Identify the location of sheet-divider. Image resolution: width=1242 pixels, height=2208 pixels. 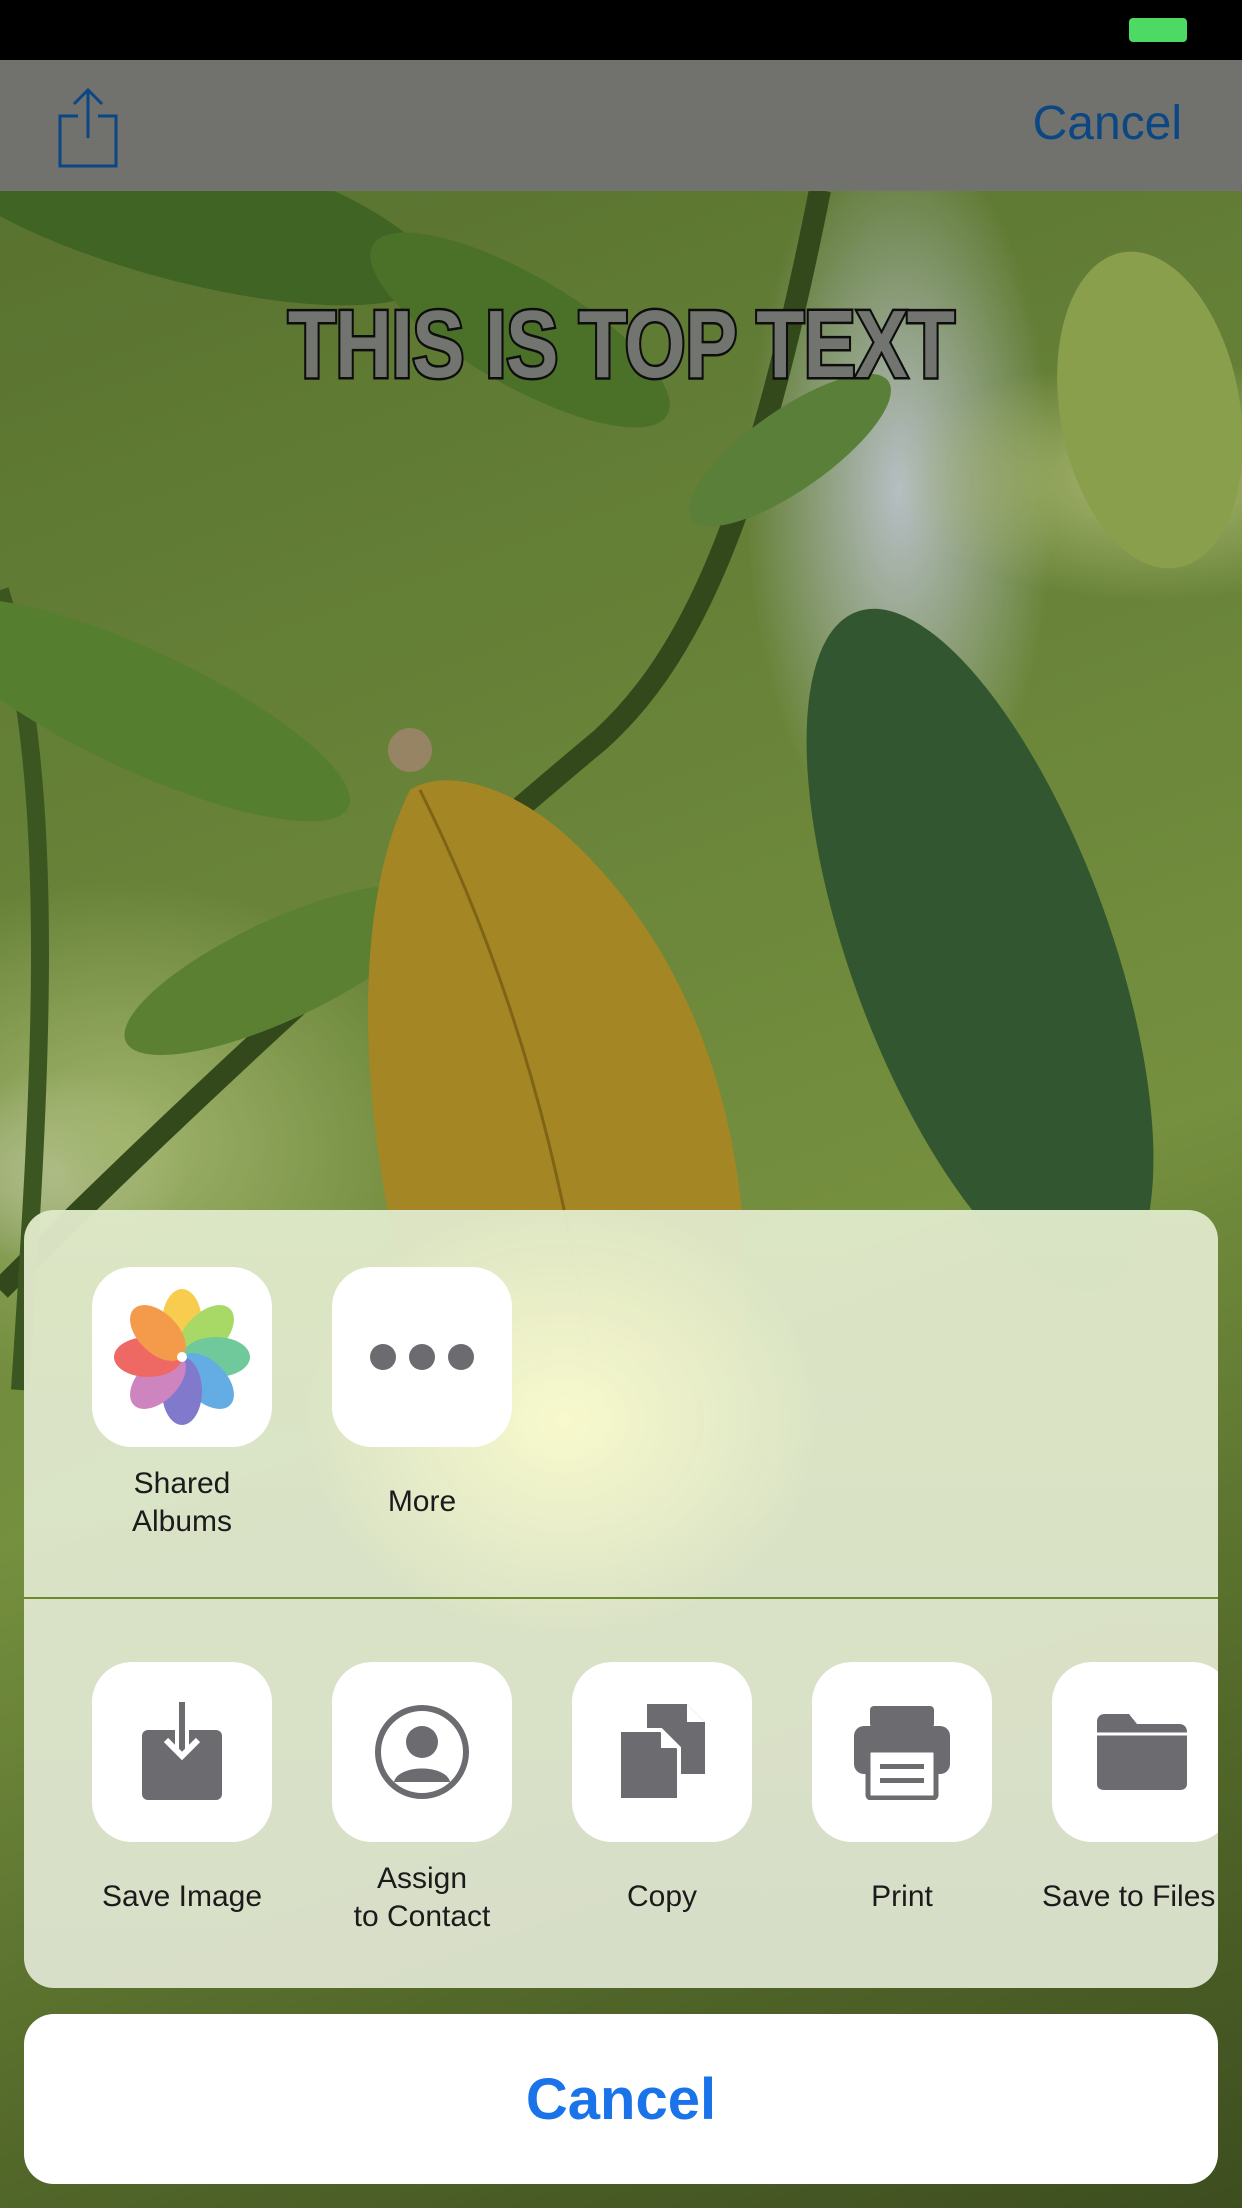
(621, 1598).